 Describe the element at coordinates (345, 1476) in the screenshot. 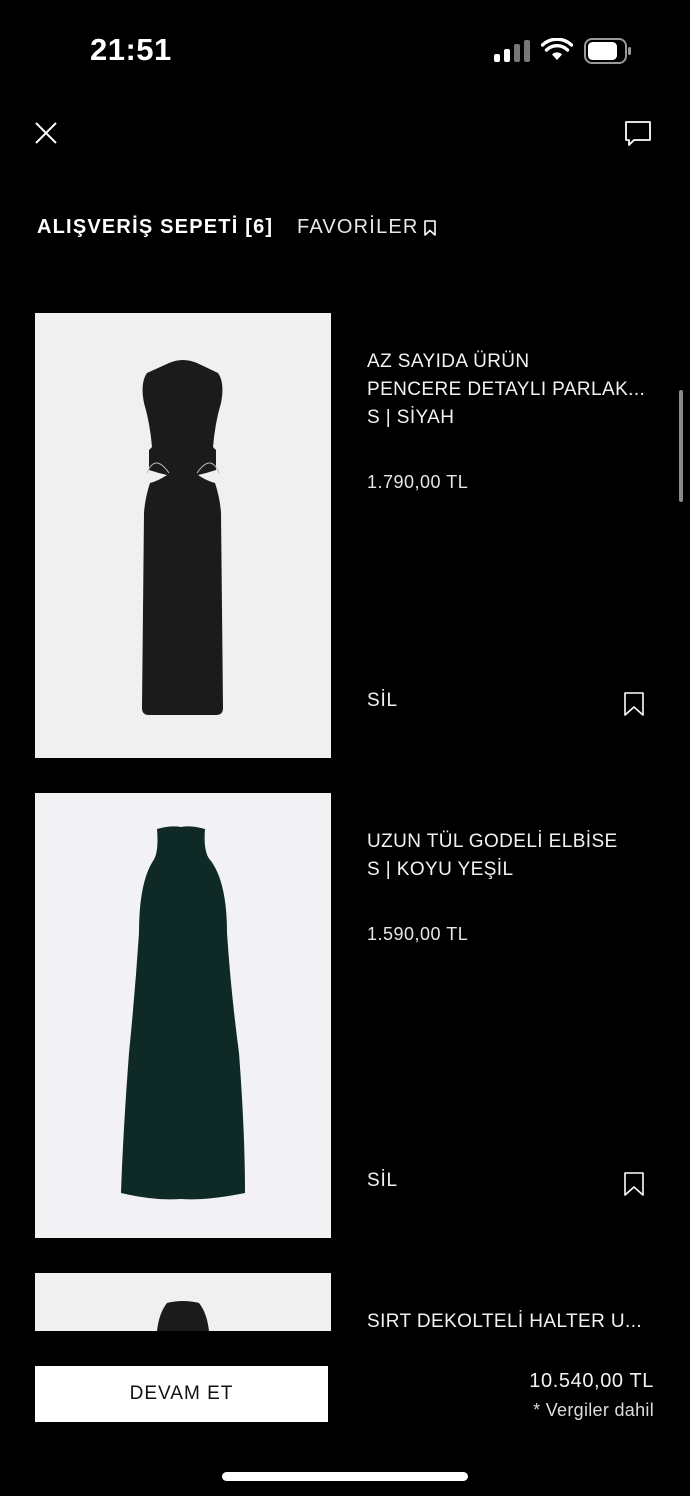

I see `home-indicator` at that location.